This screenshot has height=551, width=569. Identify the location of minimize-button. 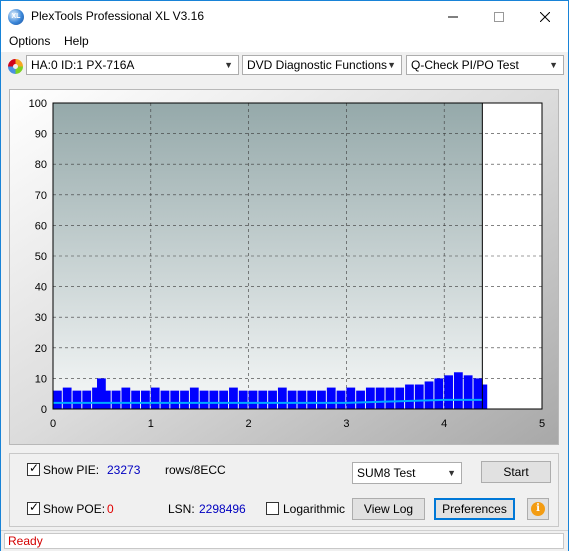
(453, 16).